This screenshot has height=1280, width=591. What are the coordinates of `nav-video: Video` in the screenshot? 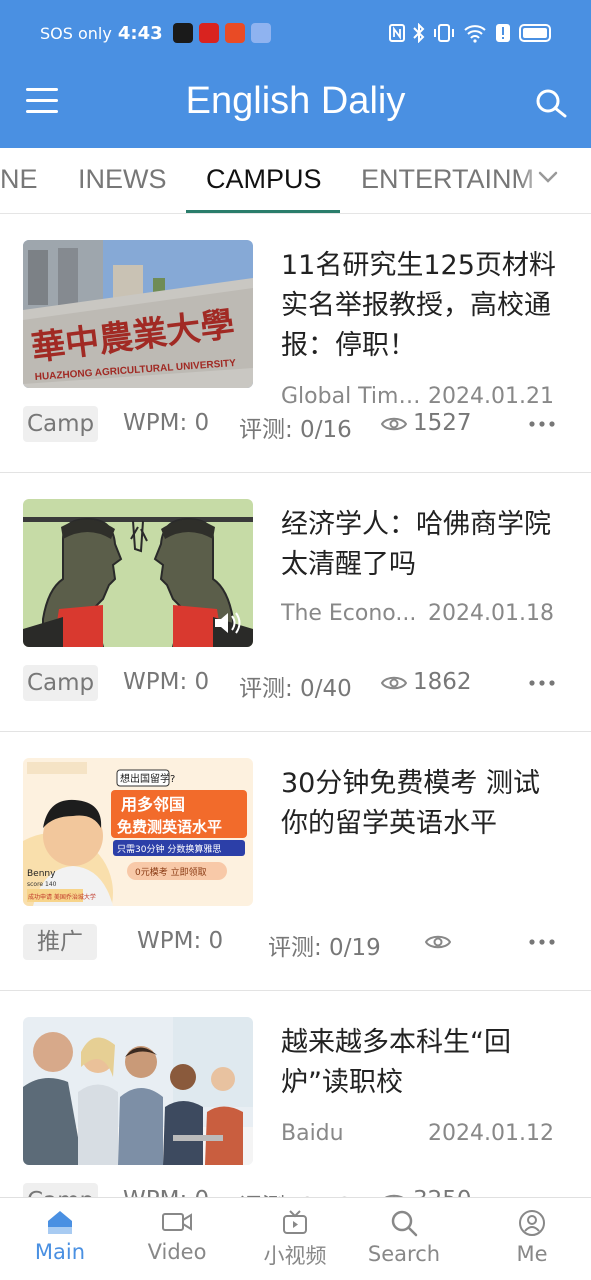 It's located at (177, 1236).